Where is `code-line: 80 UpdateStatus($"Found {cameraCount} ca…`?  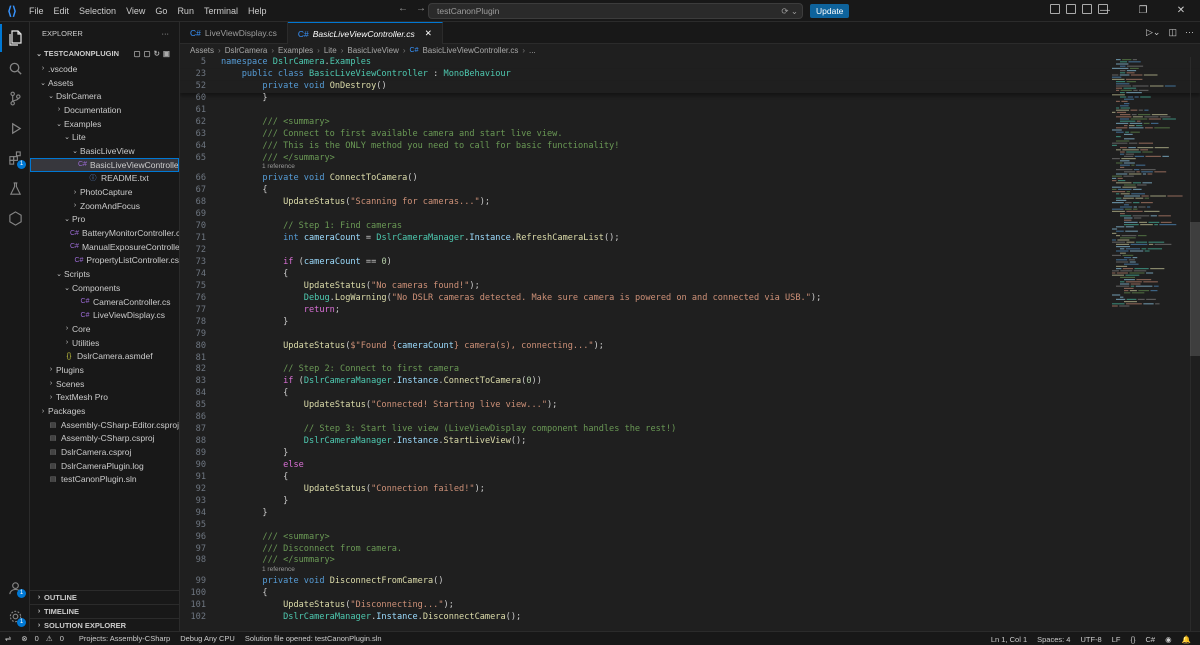
code-line: 80 UpdateStatus($"Found {cameraCount} ca… is located at coordinates (690, 347).